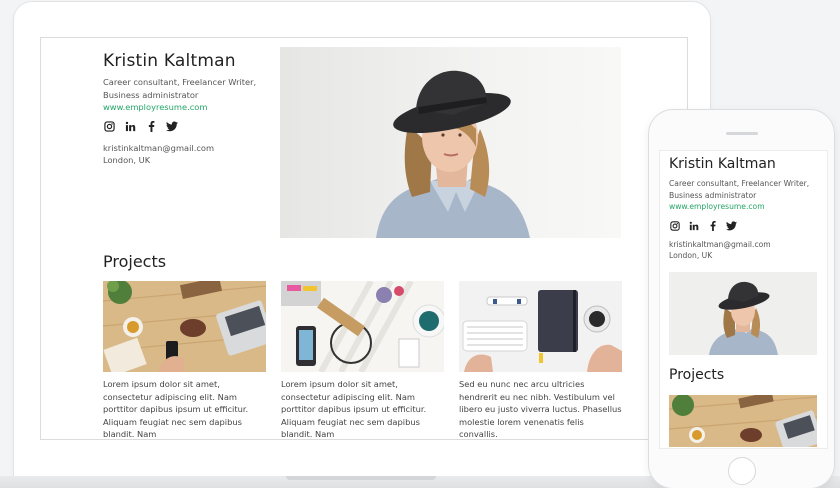  Describe the element at coordinates (742, 133) in the screenshot. I see `phone-speaker` at that location.